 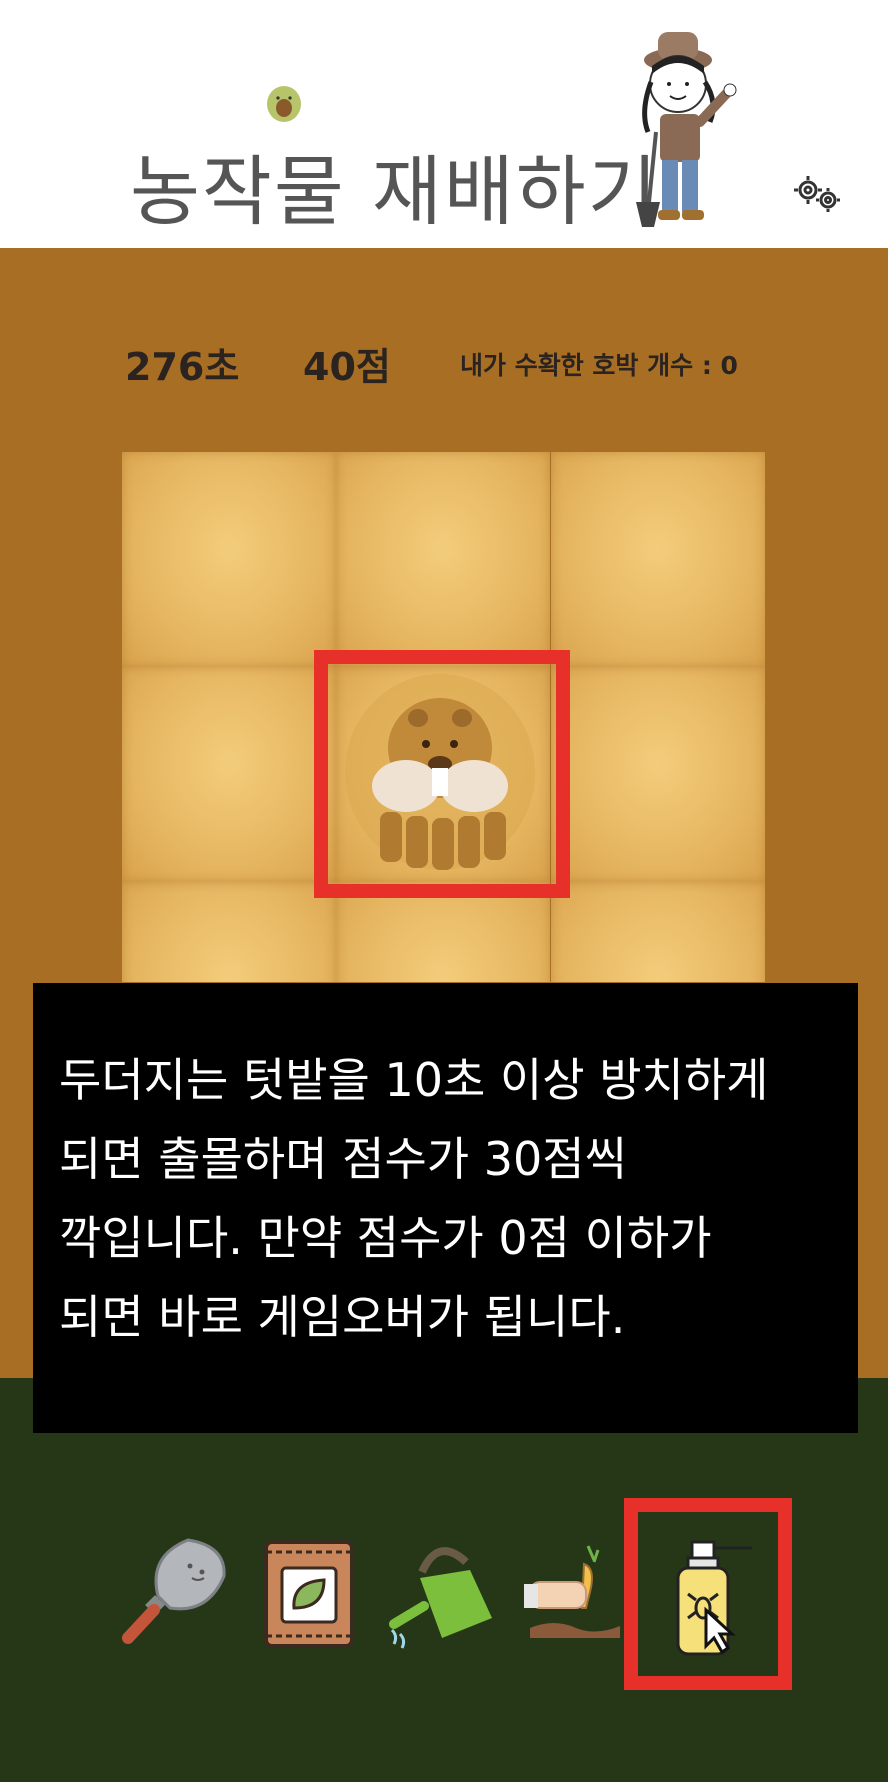 What do you see at coordinates (442, 774) in the screenshot?
I see `mole-highlight-box` at bounding box center [442, 774].